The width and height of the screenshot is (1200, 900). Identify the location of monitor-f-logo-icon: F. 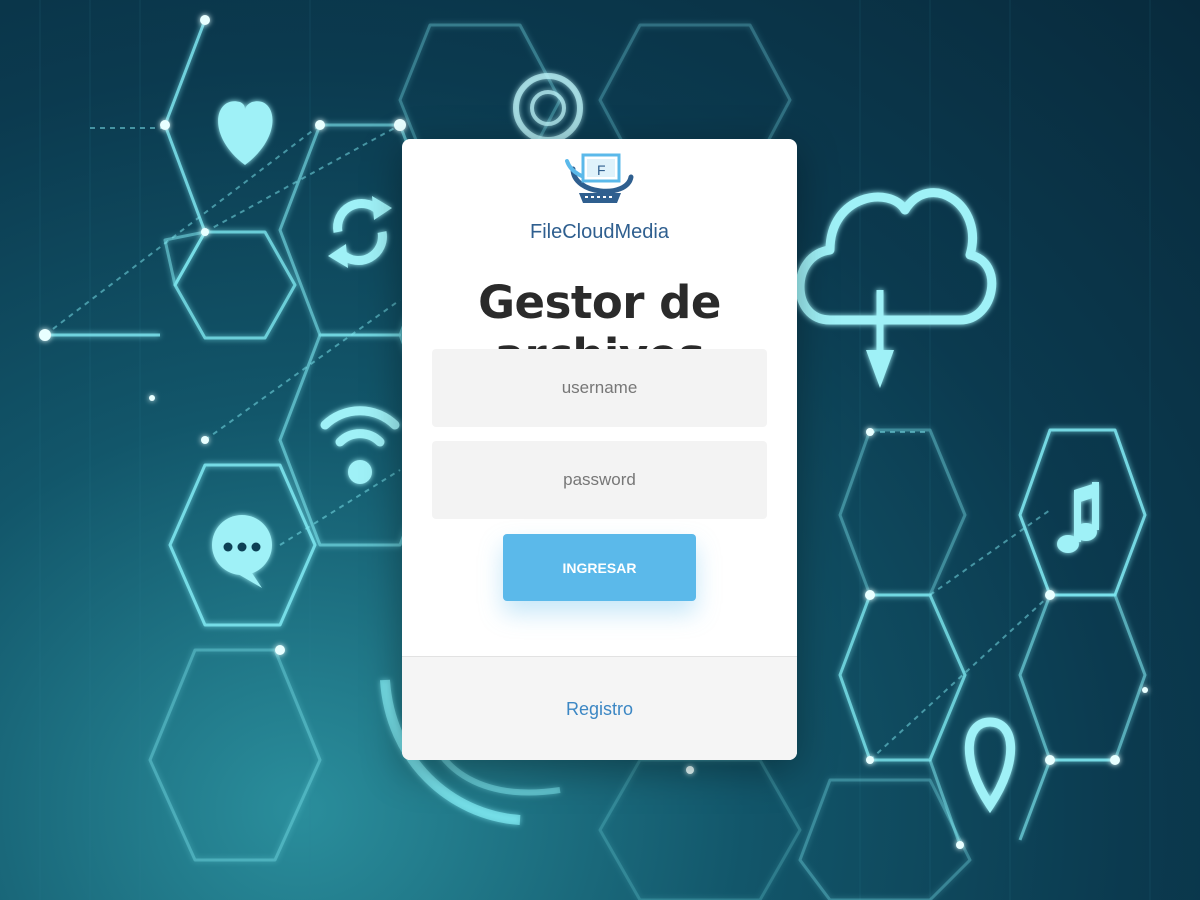
(598, 178).